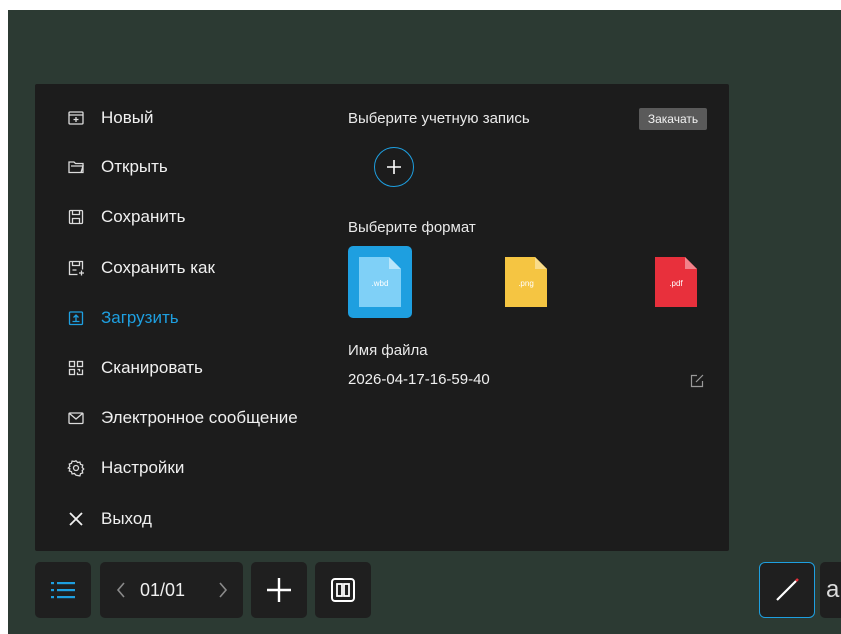 The image size is (841, 634). Describe the element at coordinates (388, 350) in the screenshot. I see `filename-label: Имя файла` at that location.